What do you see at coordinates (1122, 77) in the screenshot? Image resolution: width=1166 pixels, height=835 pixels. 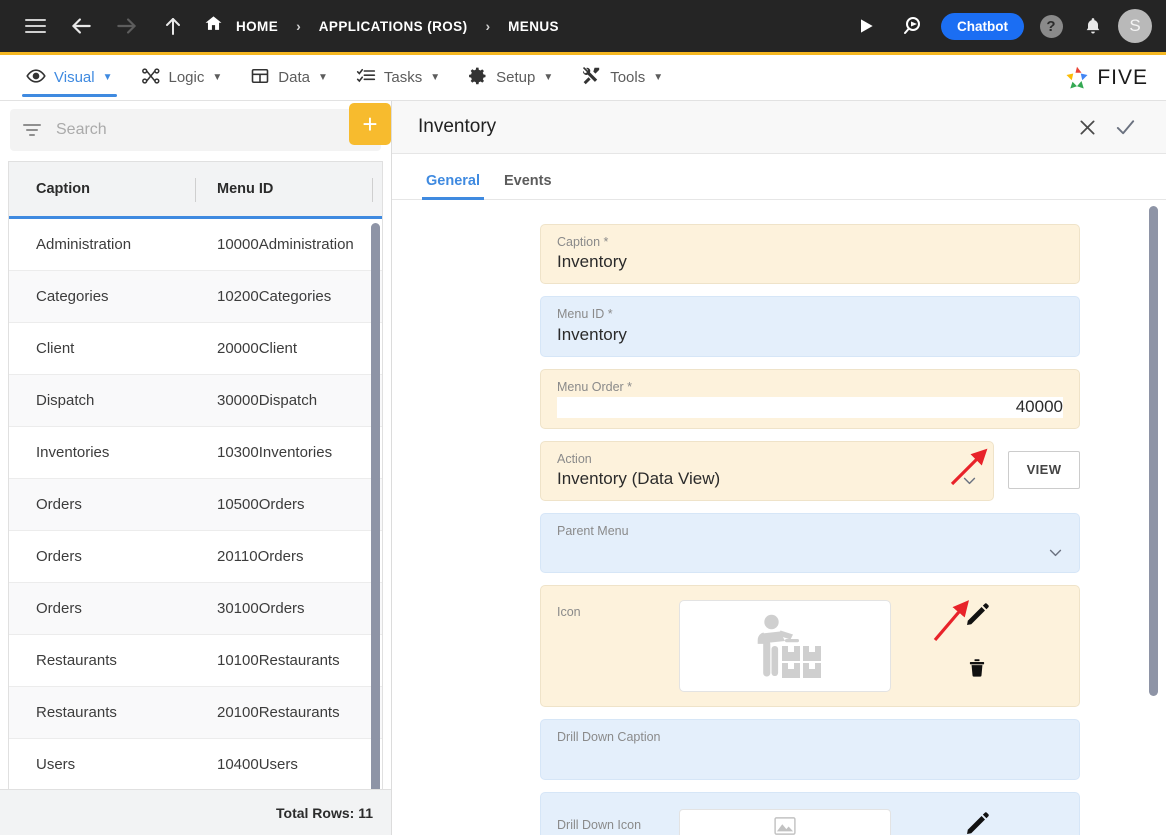 I see `five-logo-text: FIVE` at bounding box center [1122, 77].